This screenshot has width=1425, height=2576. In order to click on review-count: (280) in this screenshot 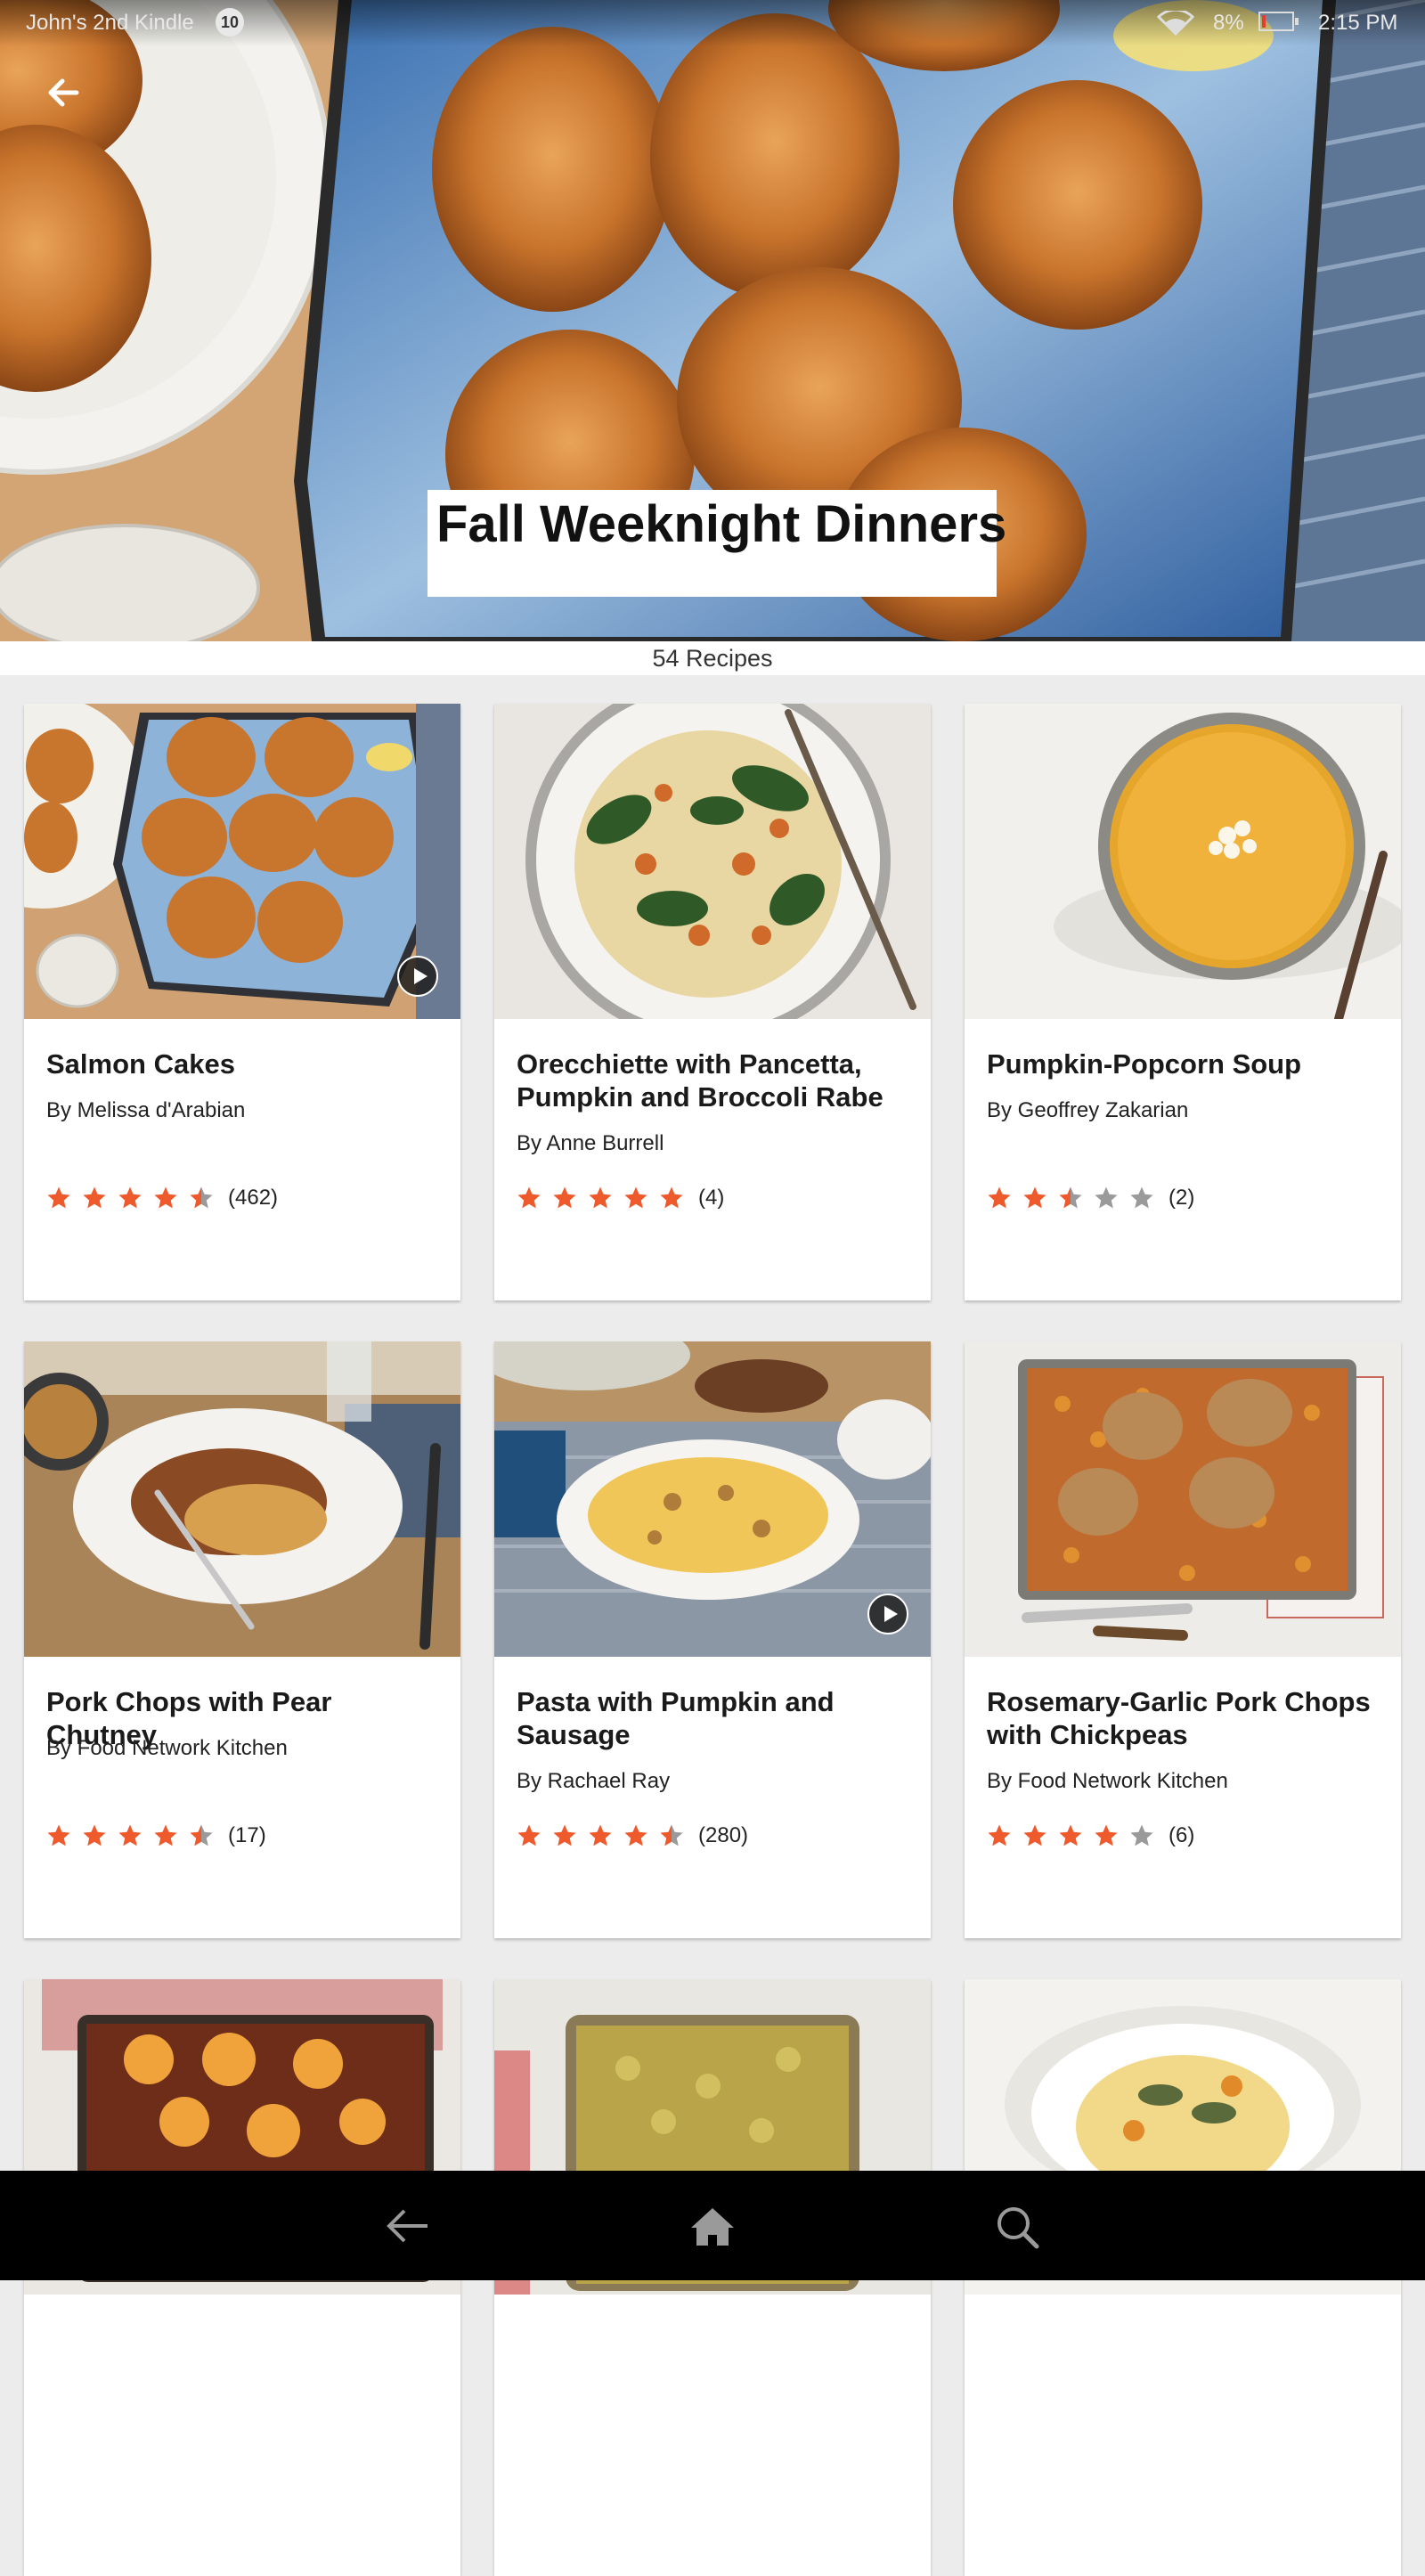, I will do `click(723, 1835)`.